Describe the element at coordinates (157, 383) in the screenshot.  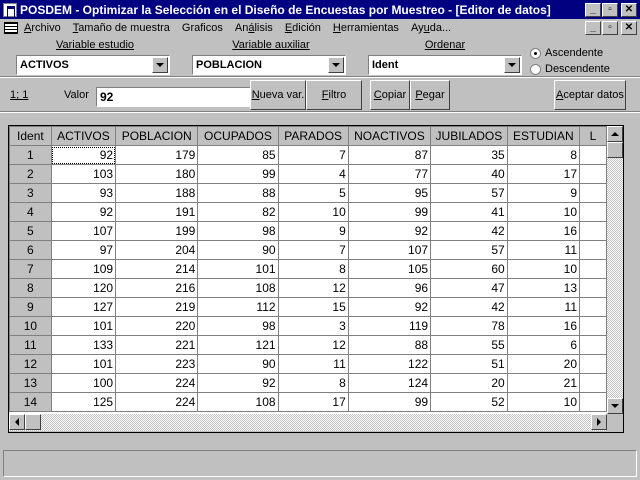
I see `table-cell: 224` at that location.